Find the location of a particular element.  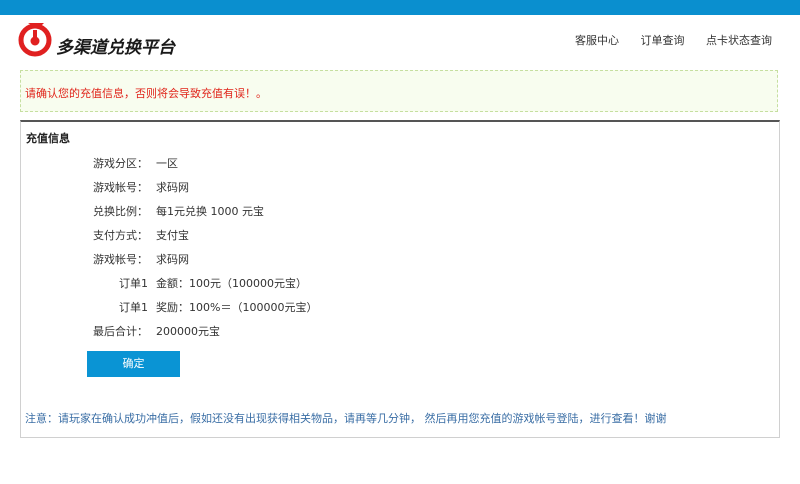

confirm-button: 确定 is located at coordinates (133, 364).